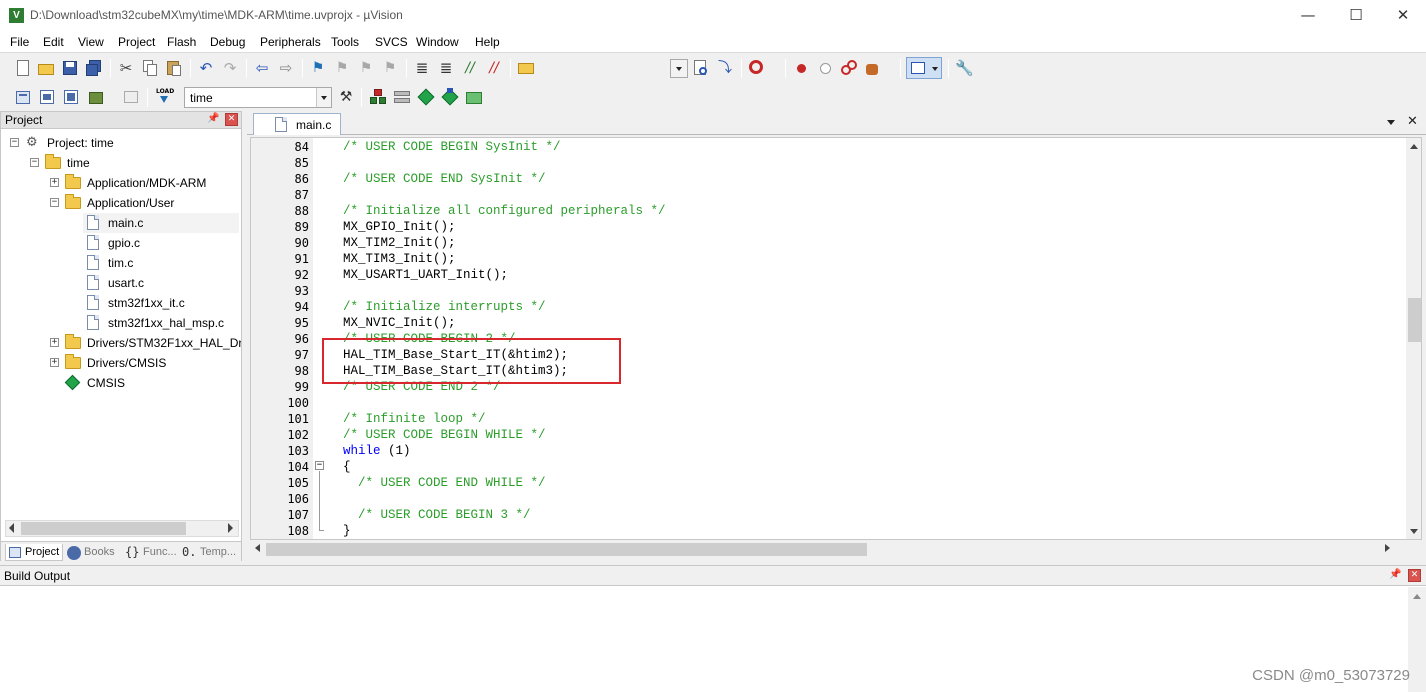 This screenshot has height=692, width=1426. Describe the element at coordinates (258, 97) in the screenshot. I see `target-select: time` at that location.